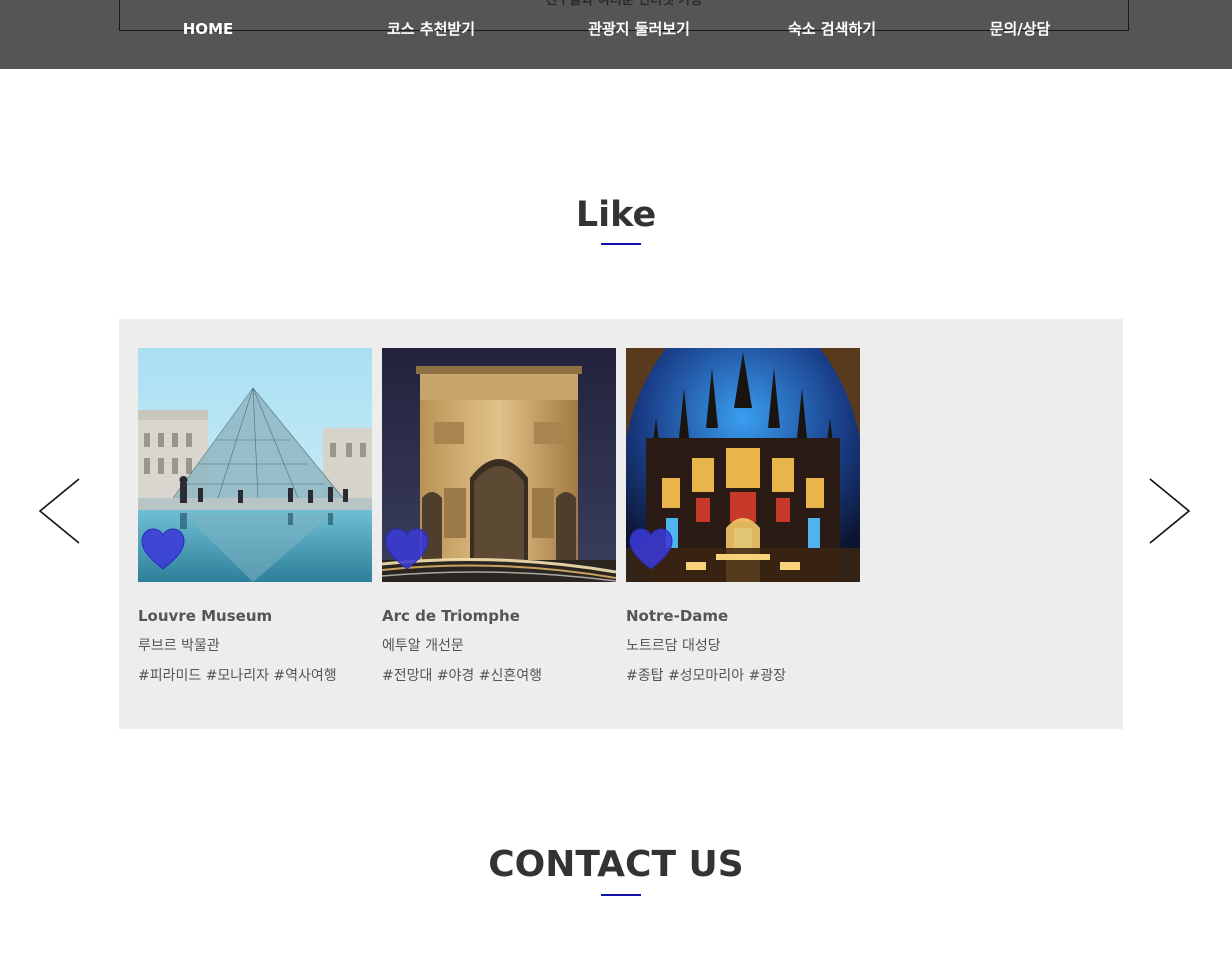 The image size is (1232, 958). What do you see at coordinates (205, 616) in the screenshot?
I see `card-title: Louvre Museum` at bounding box center [205, 616].